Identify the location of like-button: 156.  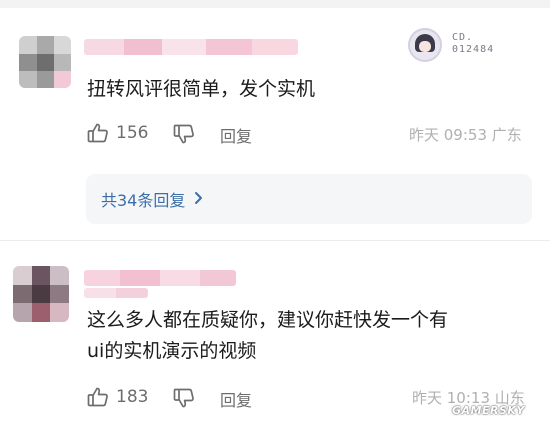
(117, 133).